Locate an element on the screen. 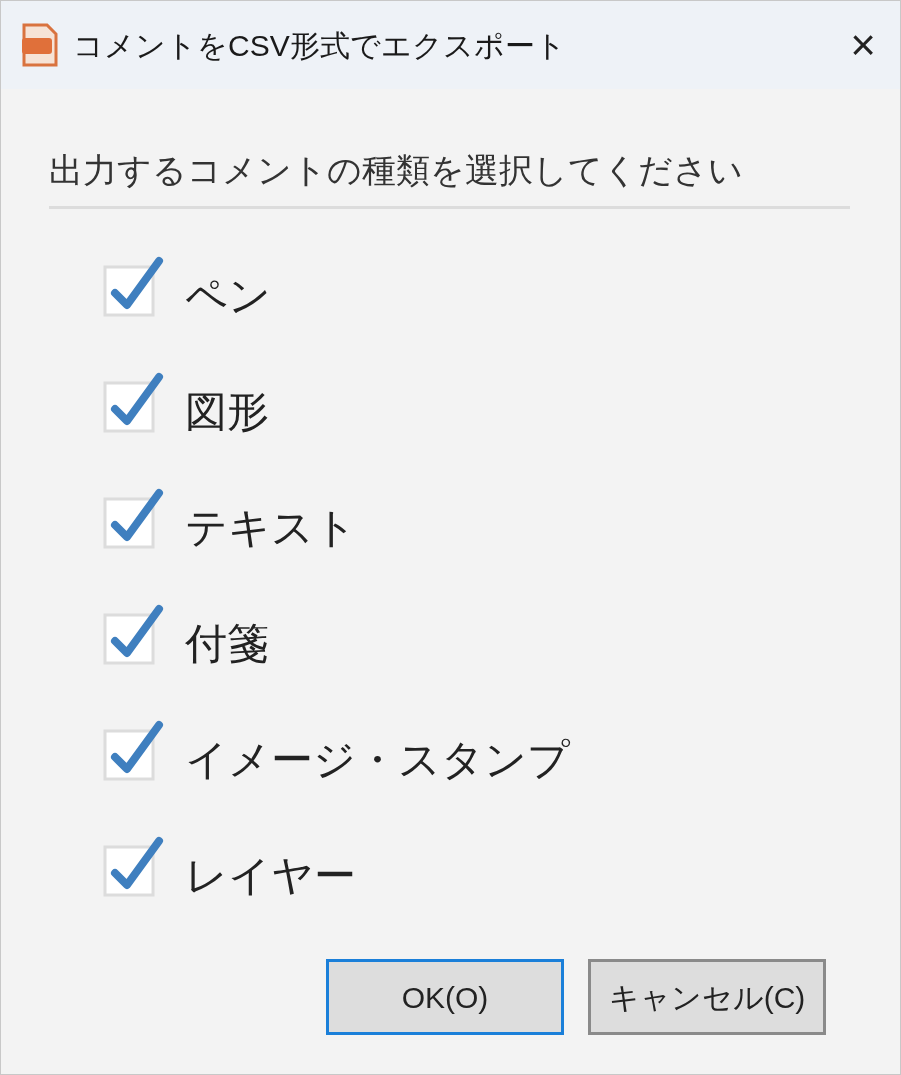 This screenshot has height=1075, width=901. dialog-button: キャンセル(C) is located at coordinates (707, 997).